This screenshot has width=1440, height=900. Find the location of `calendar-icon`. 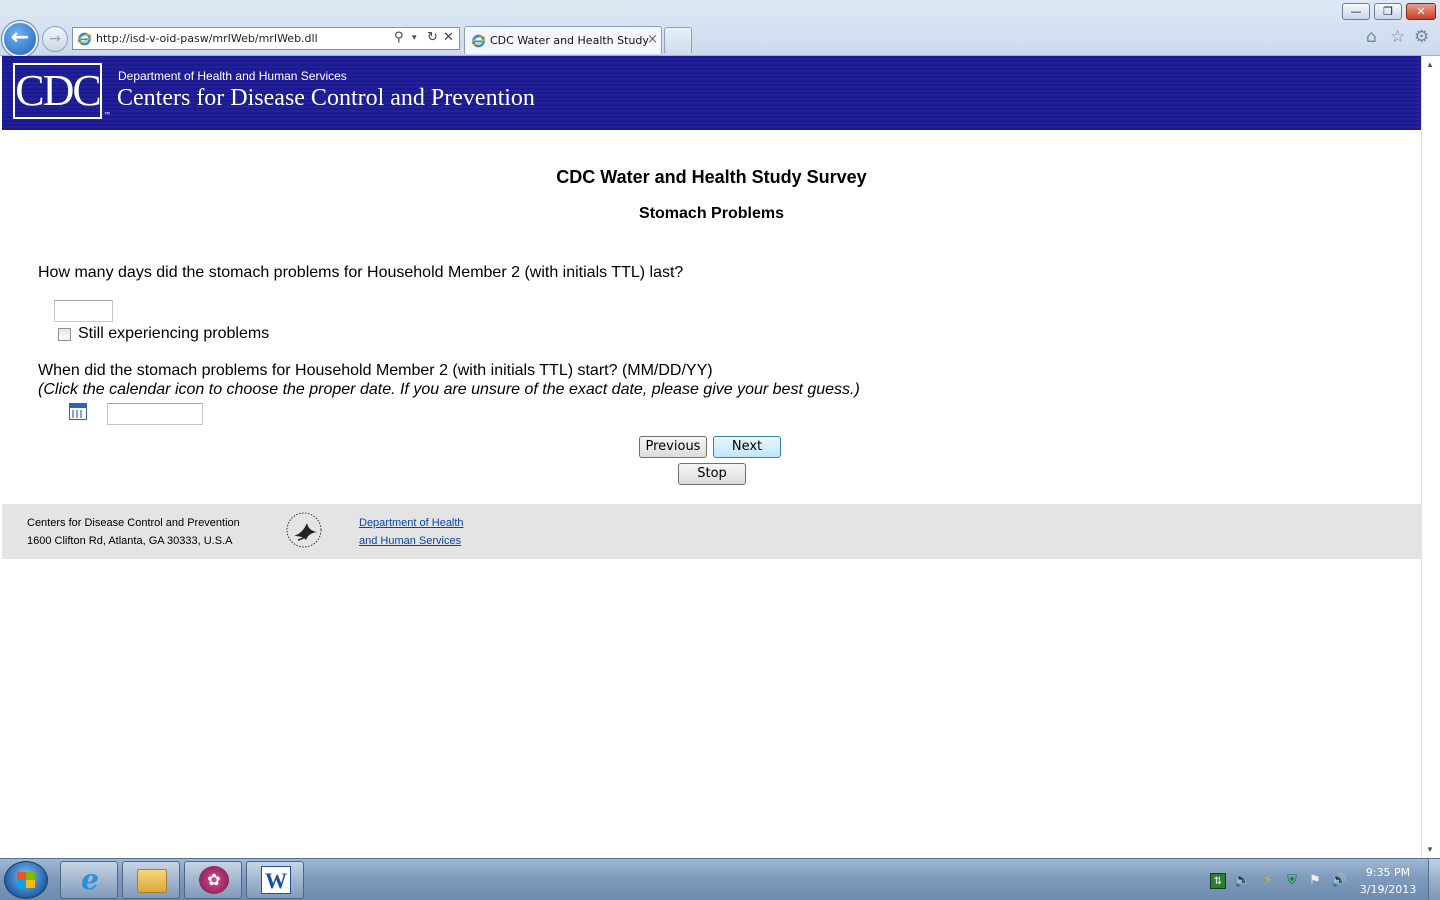

calendar-icon is located at coordinates (78, 411).